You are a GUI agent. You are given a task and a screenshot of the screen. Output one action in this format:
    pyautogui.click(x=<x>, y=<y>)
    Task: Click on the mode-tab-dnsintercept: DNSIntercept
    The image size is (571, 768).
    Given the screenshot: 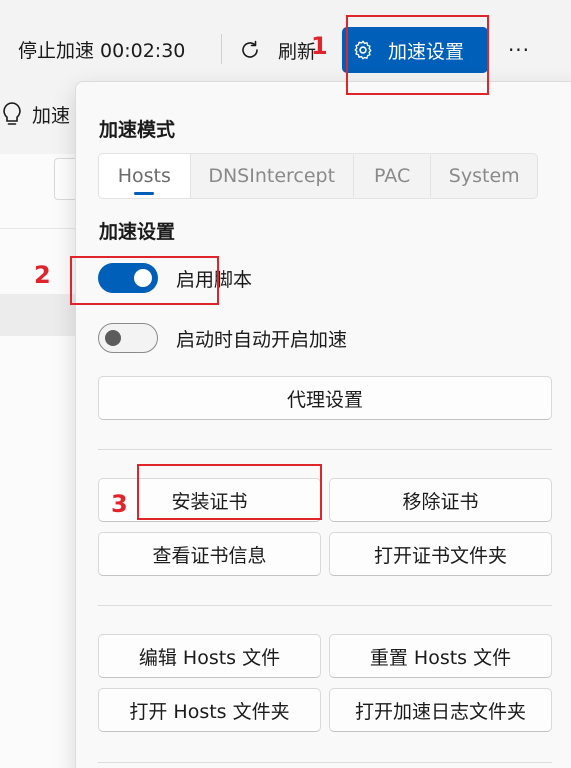 What is the action you would take?
    pyautogui.click(x=272, y=176)
    